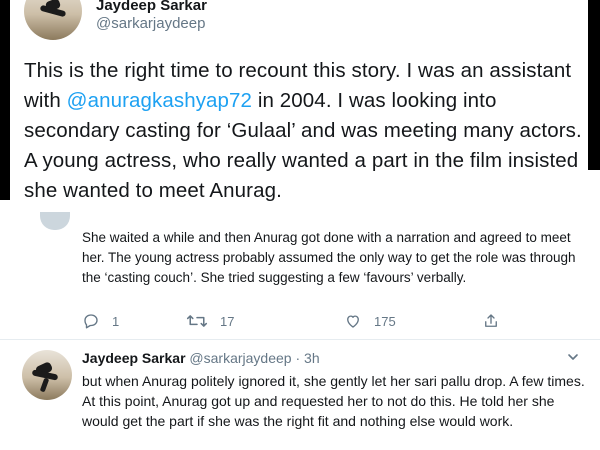 The image size is (600, 450). I want to click on mention-link: @anuragkashyap72, so click(159, 100).